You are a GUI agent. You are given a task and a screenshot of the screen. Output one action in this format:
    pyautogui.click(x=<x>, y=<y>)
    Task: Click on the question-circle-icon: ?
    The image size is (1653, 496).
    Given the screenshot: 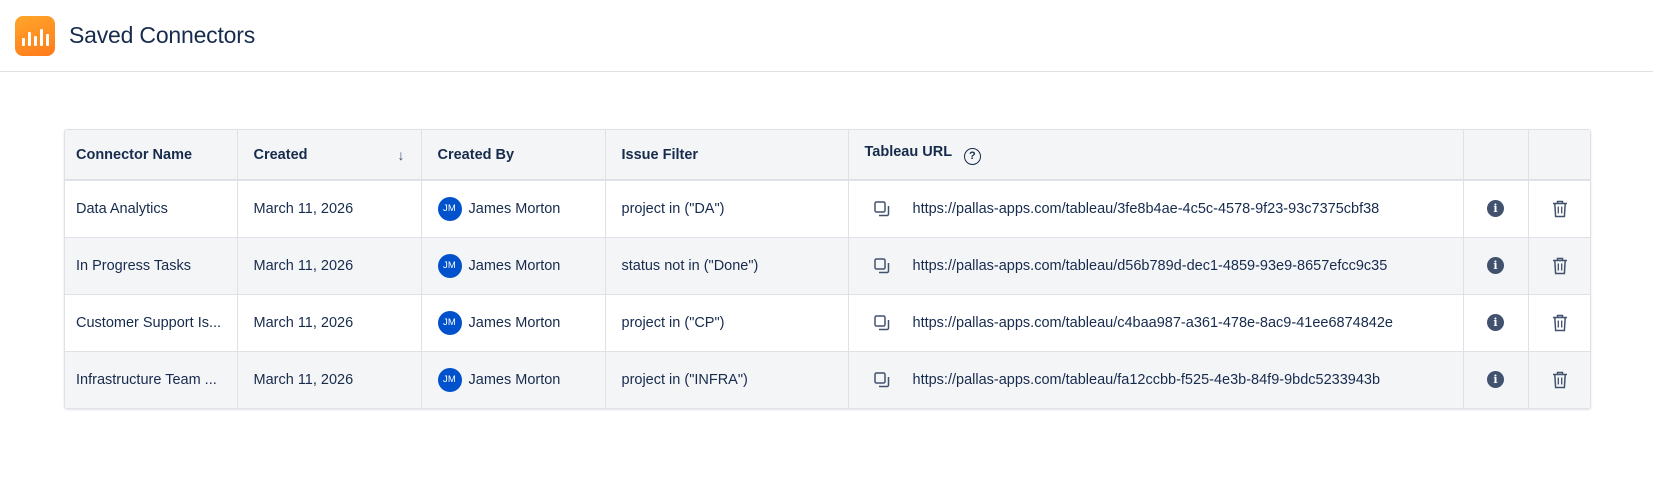 What is the action you would take?
    pyautogui.click(x=972, y=156)
    